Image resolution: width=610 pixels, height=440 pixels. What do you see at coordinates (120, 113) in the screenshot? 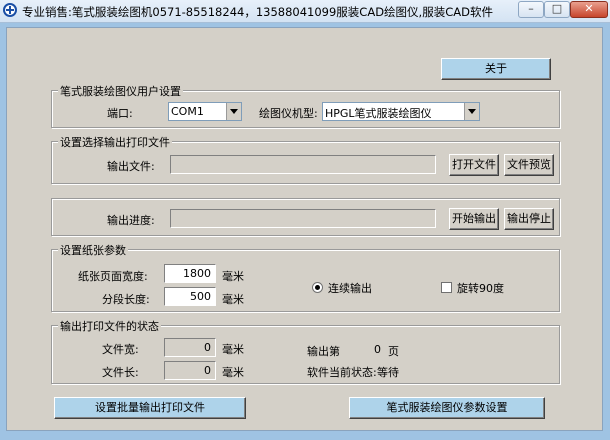
I see `port-label: 端口:` at bounding box center [120, 113].